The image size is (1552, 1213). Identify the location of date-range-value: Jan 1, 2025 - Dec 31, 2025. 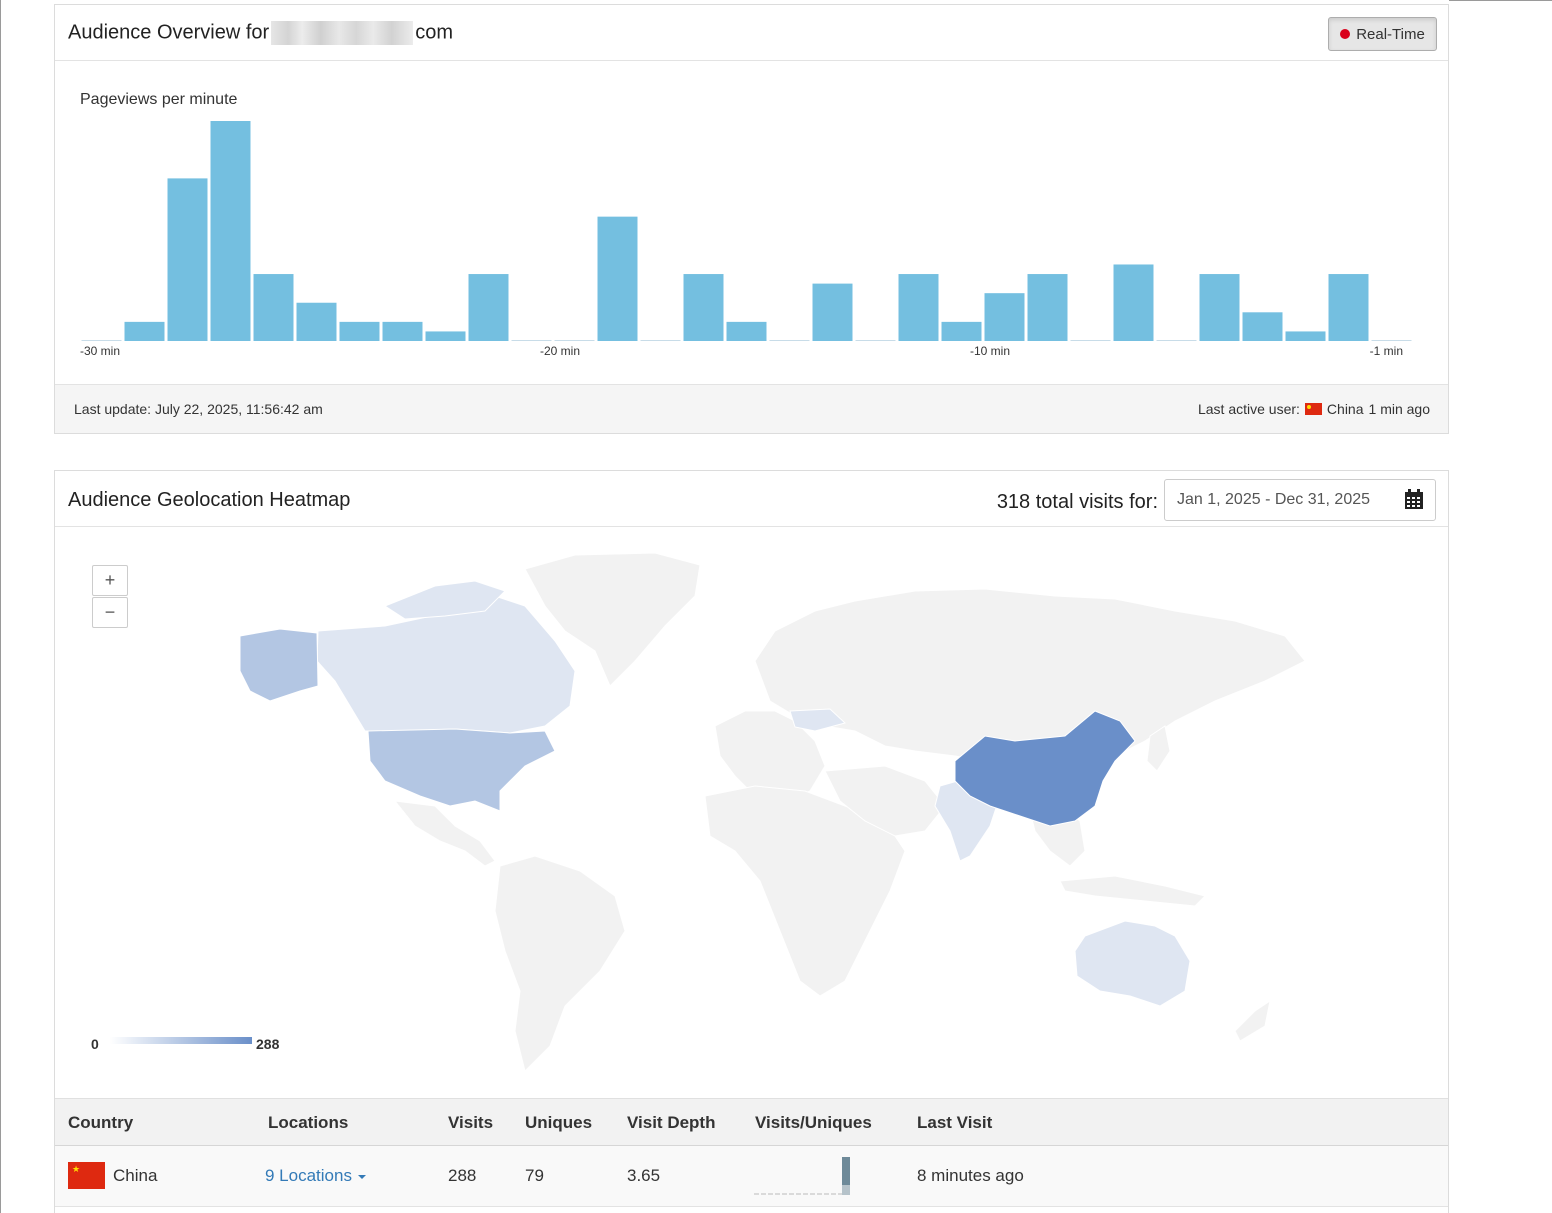
(1274, 499).